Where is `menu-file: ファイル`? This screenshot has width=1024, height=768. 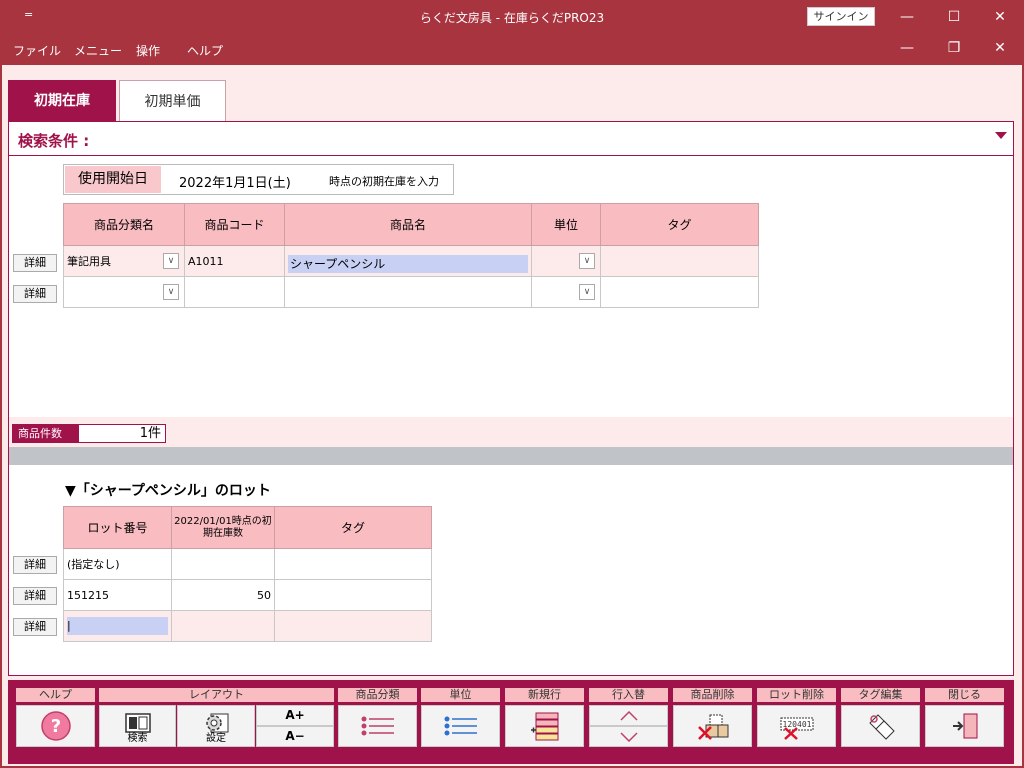 menu-file: ファイル is located at coordinates (37, 50).